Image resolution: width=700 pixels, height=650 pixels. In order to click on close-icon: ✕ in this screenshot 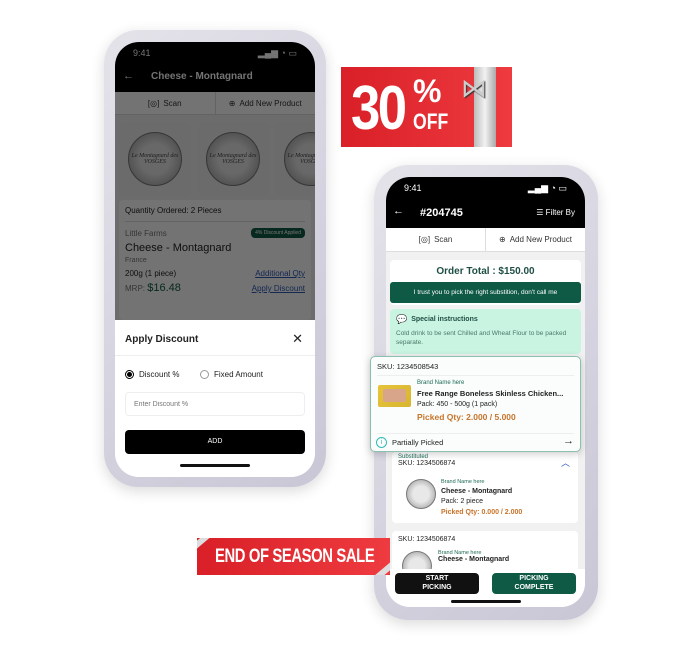, I will do `click(297, 339)`.